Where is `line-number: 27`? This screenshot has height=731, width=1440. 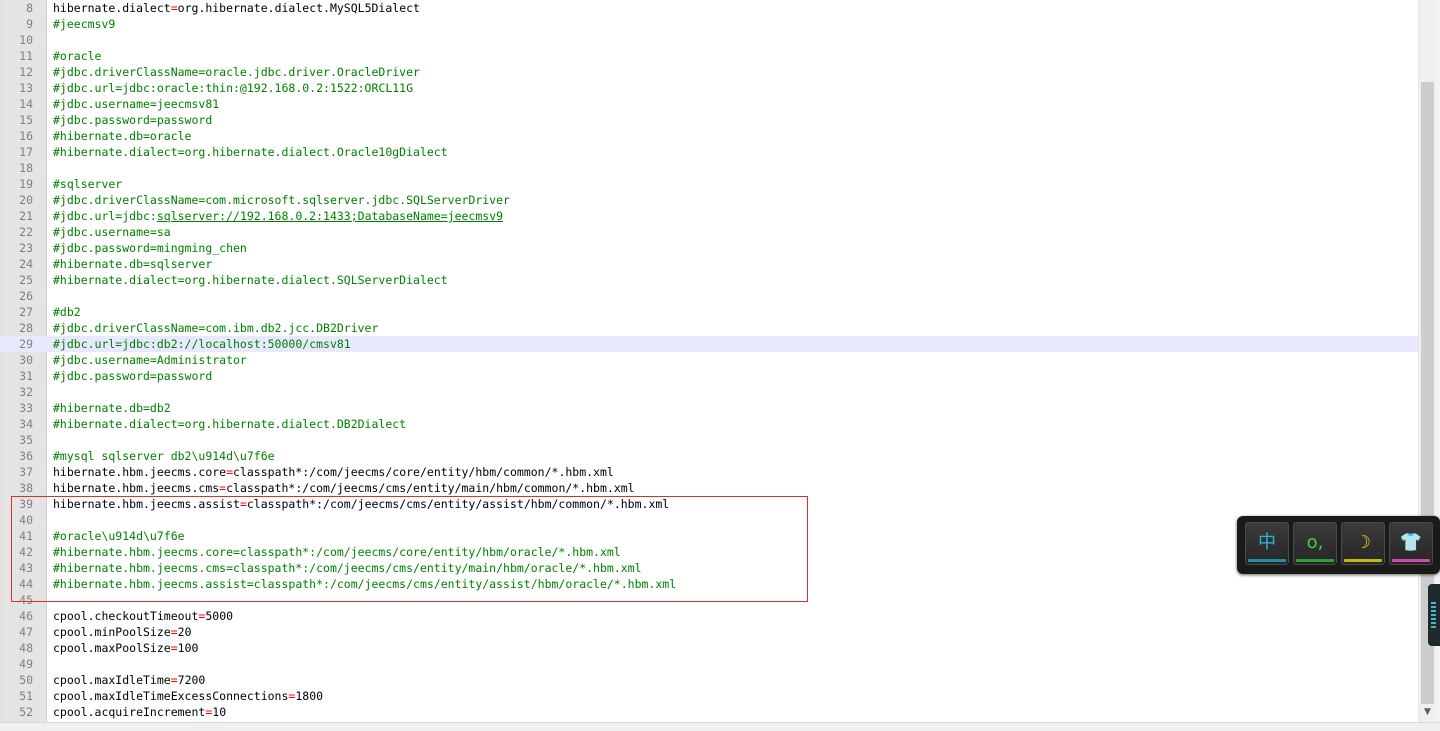 line-number: 27 is located at coordinates (26, 312).